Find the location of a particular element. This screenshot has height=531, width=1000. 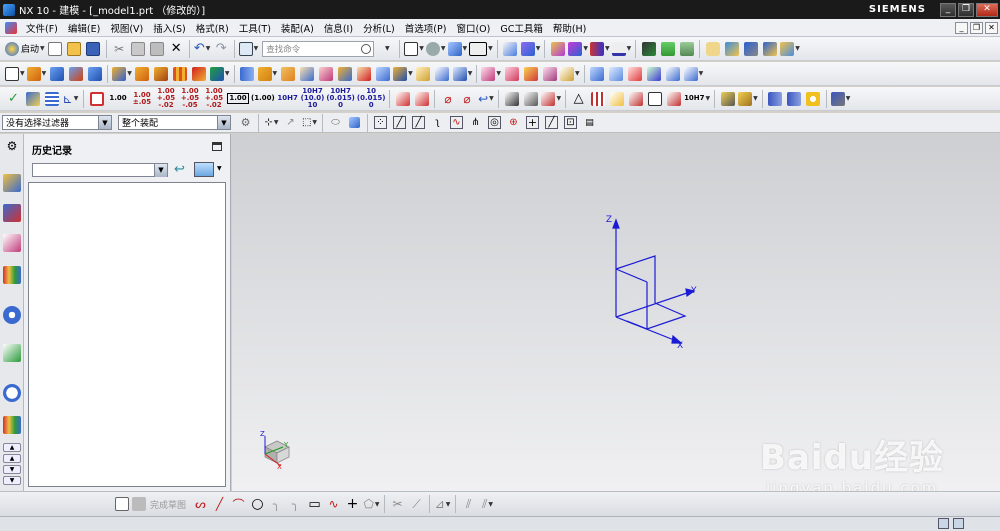

snap-intersection-button: ⋔ is located at coordinates (475, 123).